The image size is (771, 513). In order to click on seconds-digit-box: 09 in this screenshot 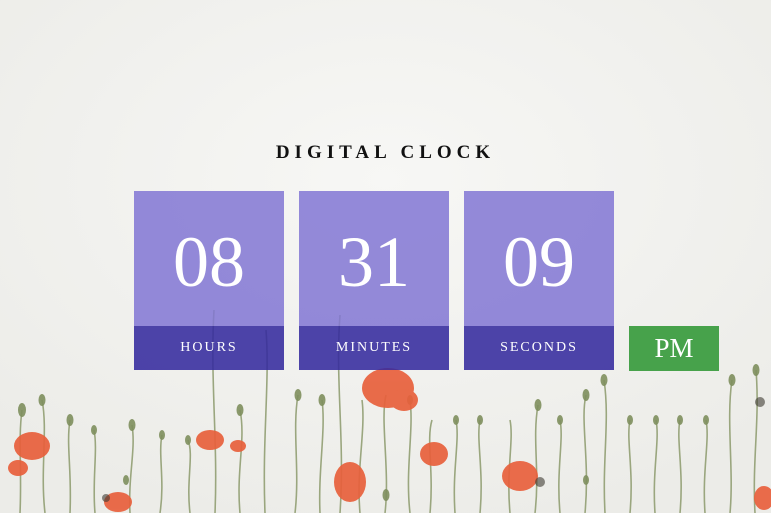, I will do `click(539, 258)`.